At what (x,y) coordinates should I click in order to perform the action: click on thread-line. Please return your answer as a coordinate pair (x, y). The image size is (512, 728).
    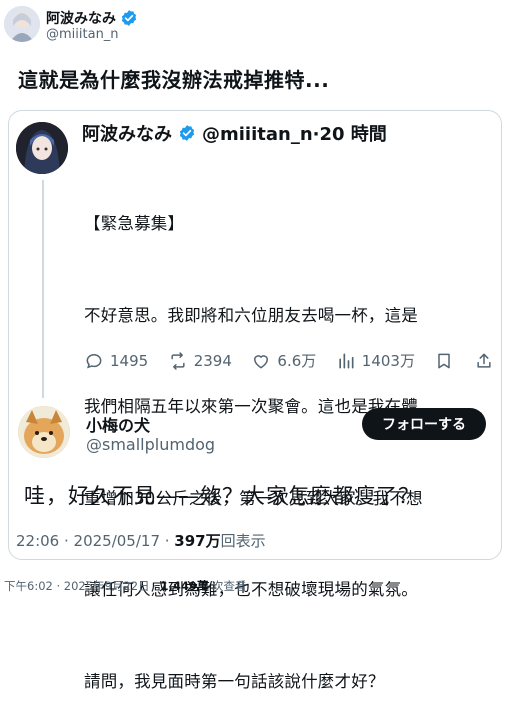
    Looking at the image, I should click on (43, 289).